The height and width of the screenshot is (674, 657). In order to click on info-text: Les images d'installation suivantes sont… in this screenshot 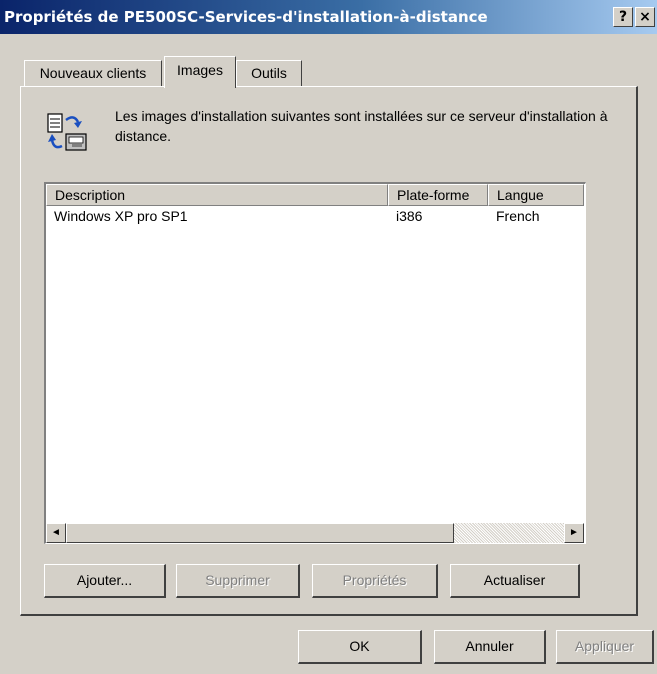, I will do `click(361, 126)`.